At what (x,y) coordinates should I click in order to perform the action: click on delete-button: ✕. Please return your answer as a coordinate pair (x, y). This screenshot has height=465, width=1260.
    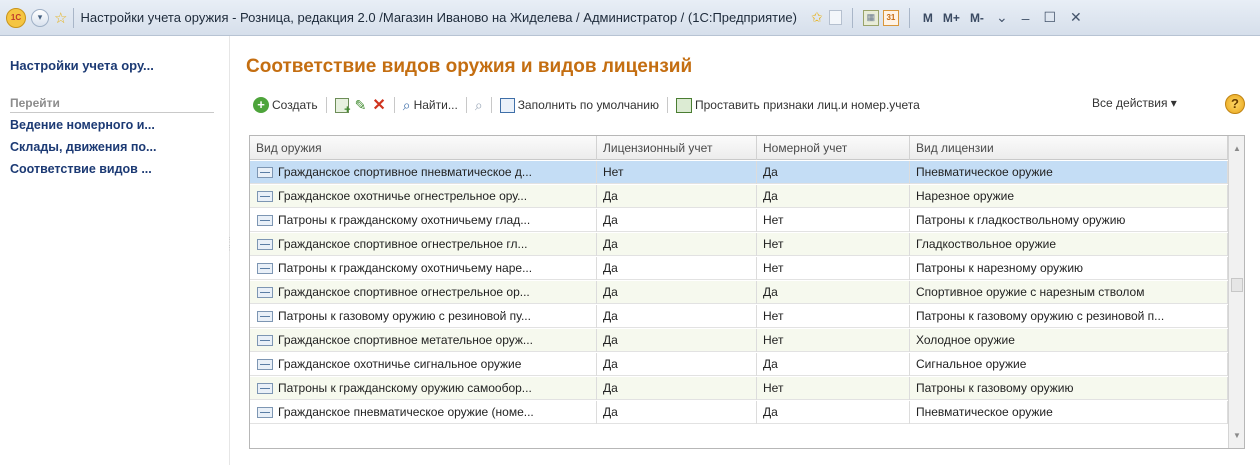
    Looking at the image, I should click on (378, 105).